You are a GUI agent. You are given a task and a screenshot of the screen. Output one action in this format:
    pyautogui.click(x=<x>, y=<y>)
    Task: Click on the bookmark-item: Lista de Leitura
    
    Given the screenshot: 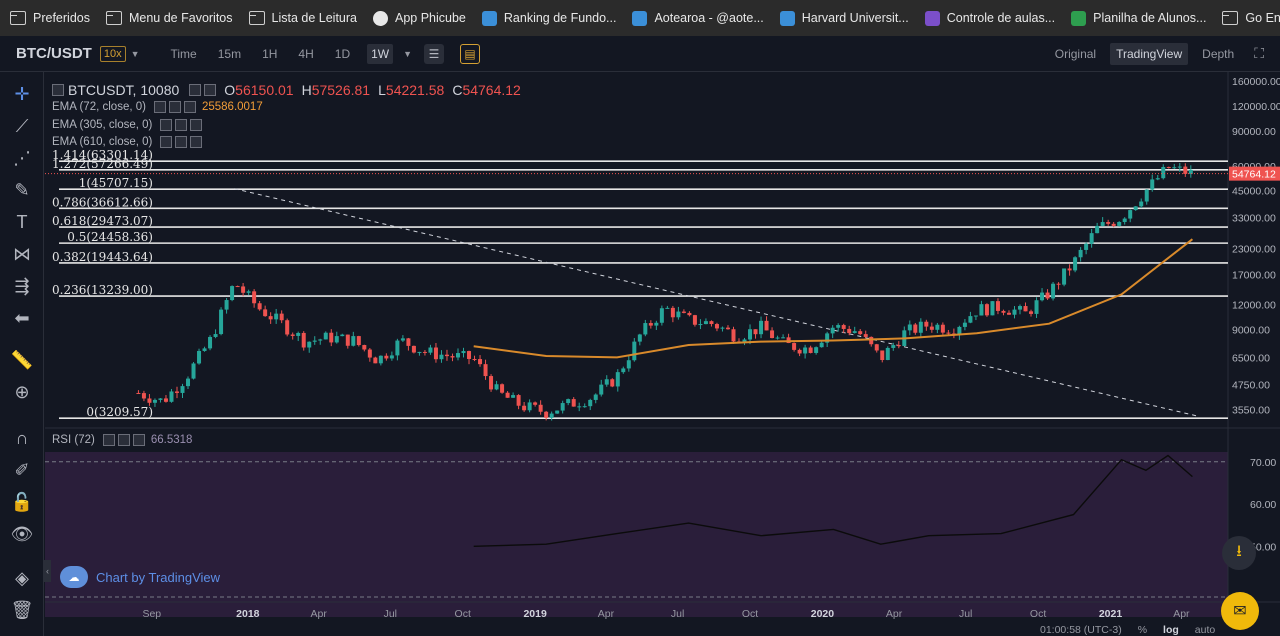 What is the action you would take?
    pyautogui.click(x=302, y=18)
    